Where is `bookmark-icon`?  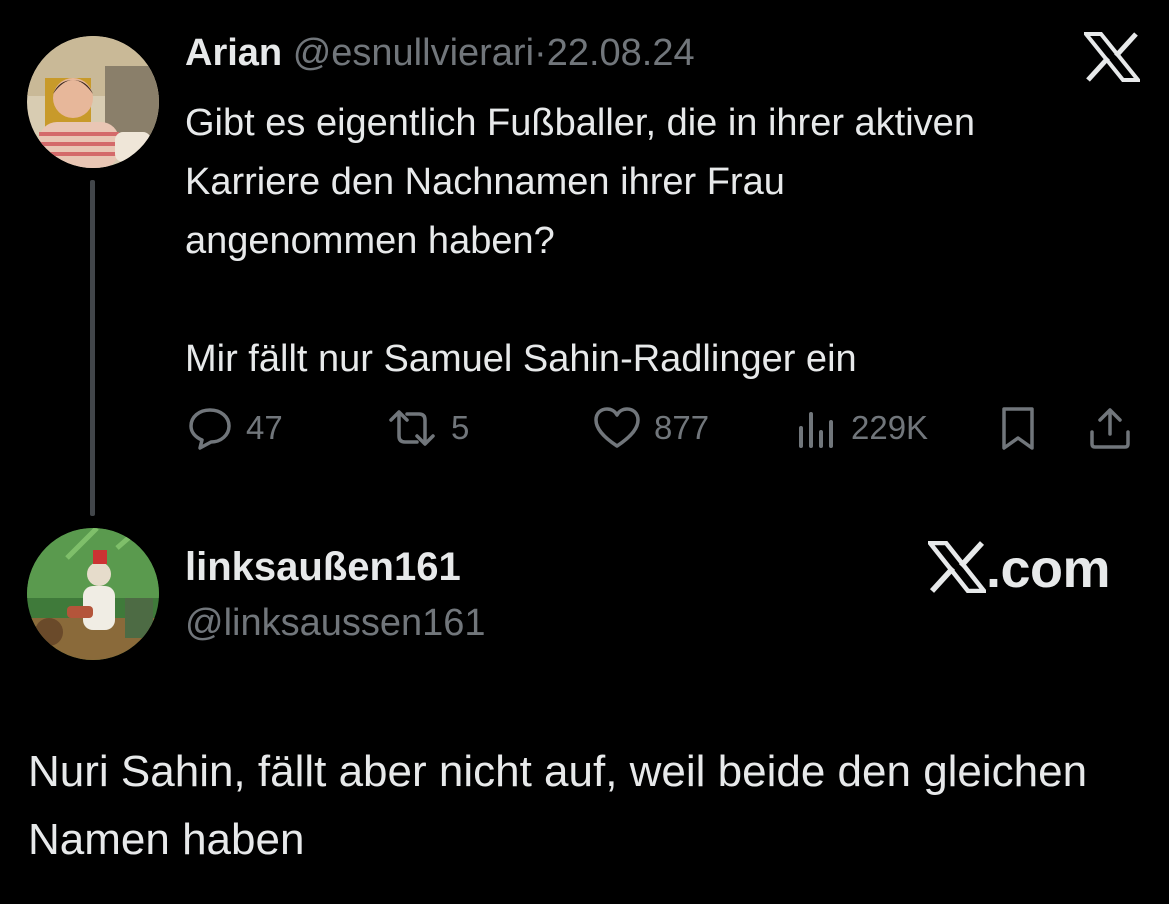 bookmark-icon is located at coordinates (1018, 428).